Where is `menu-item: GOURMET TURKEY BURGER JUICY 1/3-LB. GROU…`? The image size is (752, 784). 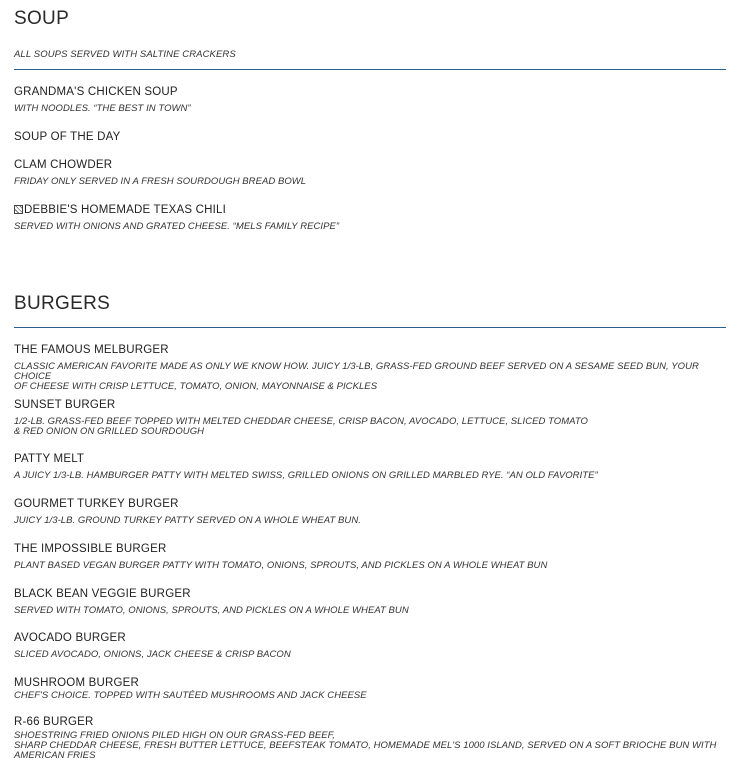 menu-item: GOURMET TURKEY BURGER JUICY 1/3-LB. GROU… is located at coordinates (370, 512).